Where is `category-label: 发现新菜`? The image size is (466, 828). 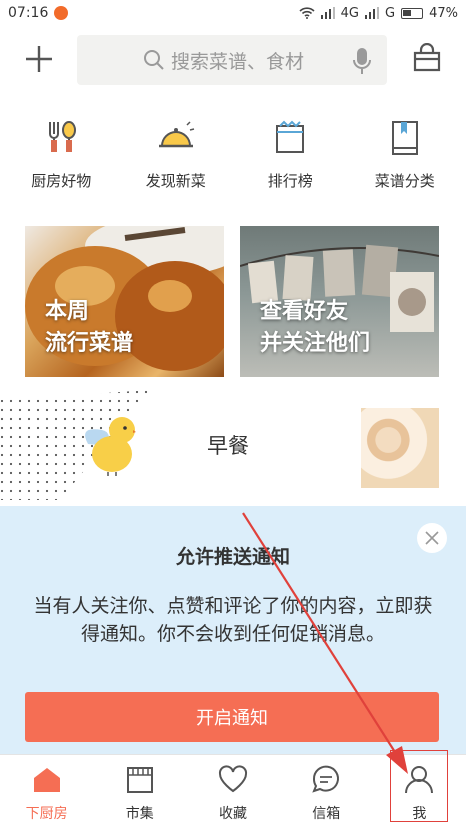
category-label: 发现新菜 is located at coordinates (175, 181).